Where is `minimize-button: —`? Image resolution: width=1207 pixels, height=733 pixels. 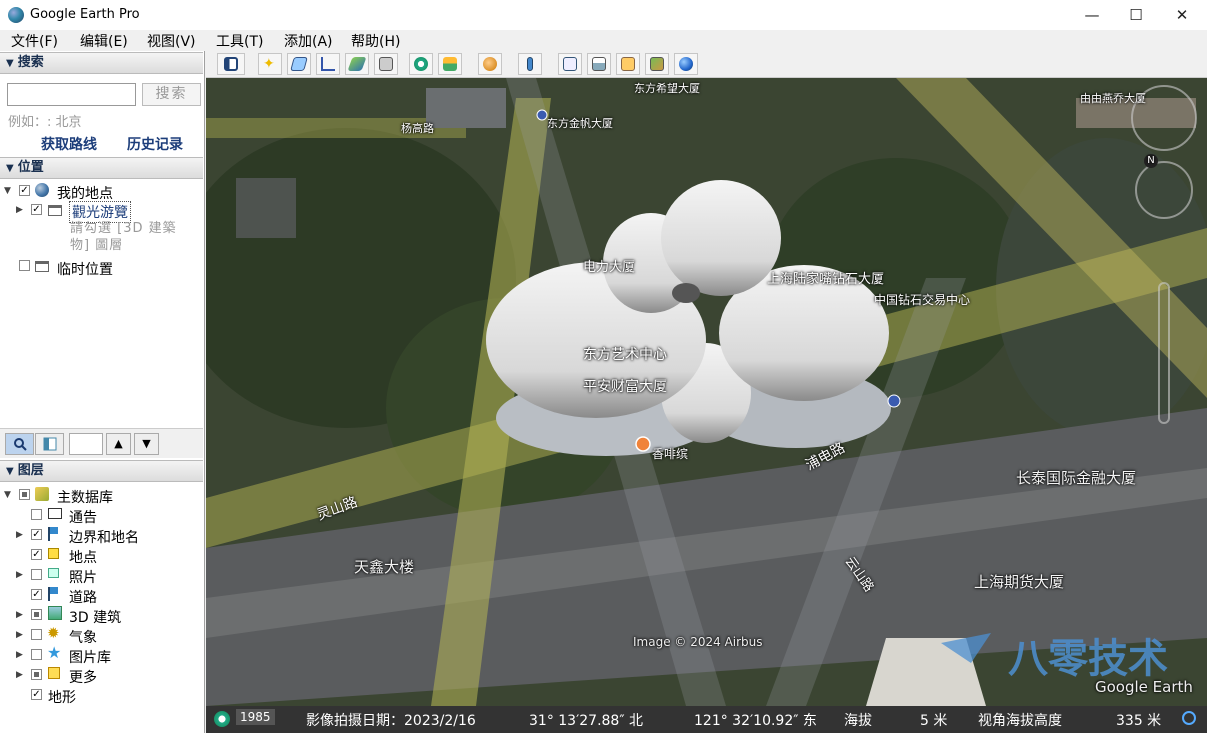
minimize-button: — is located at coordinates (1092, 15).